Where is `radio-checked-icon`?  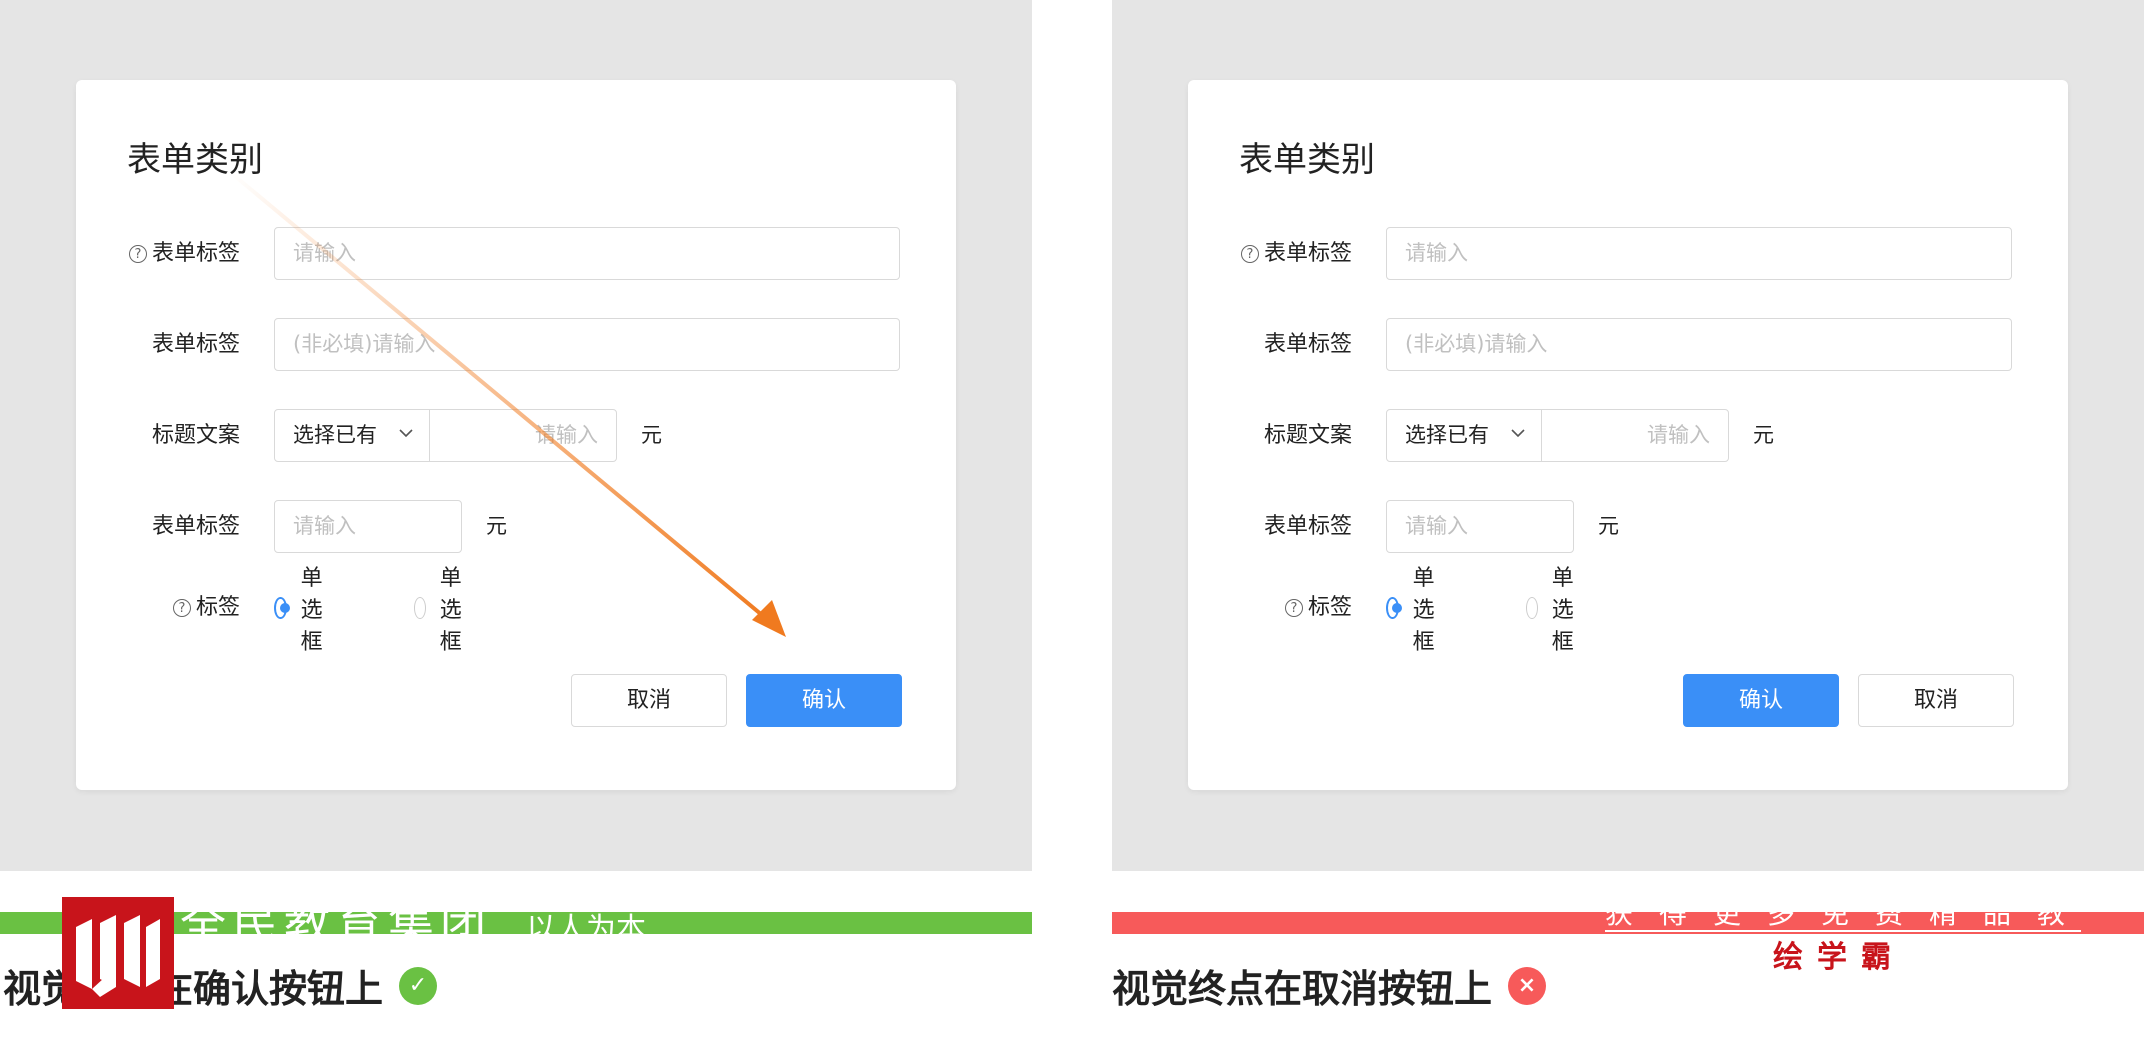 radio-checked-icon is located at coordinates (1394, 607).